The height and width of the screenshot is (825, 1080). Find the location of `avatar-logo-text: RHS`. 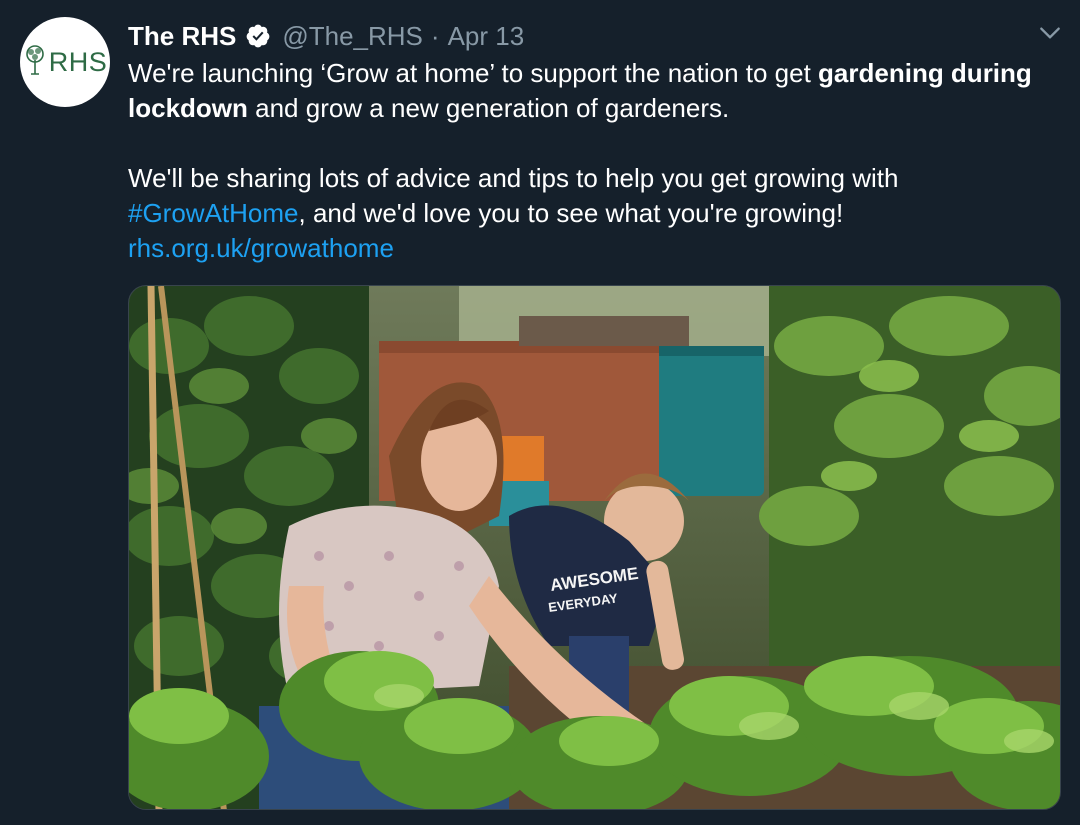

avatar-logo-text: RHS is located at coordinates (78, 61).